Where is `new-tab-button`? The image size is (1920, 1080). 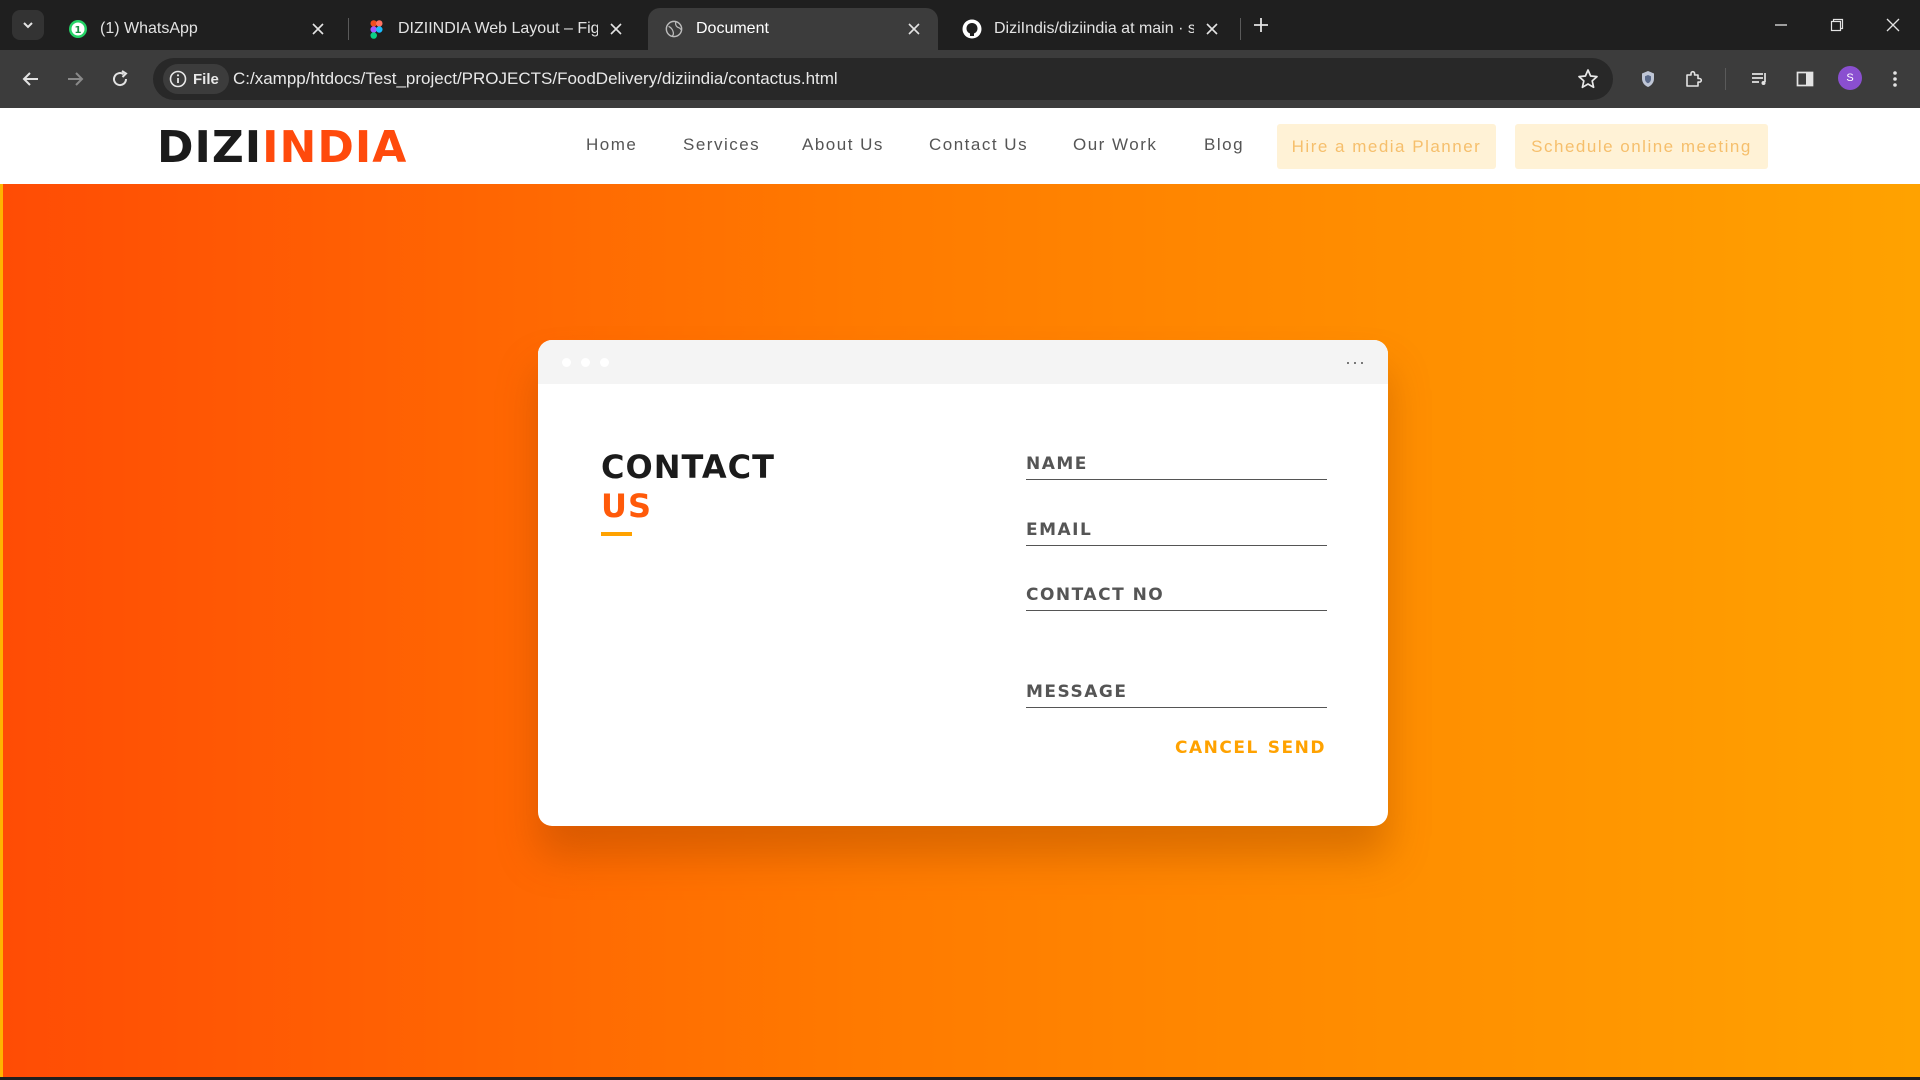 new-tab-button is located at coordinates (1261, 25).